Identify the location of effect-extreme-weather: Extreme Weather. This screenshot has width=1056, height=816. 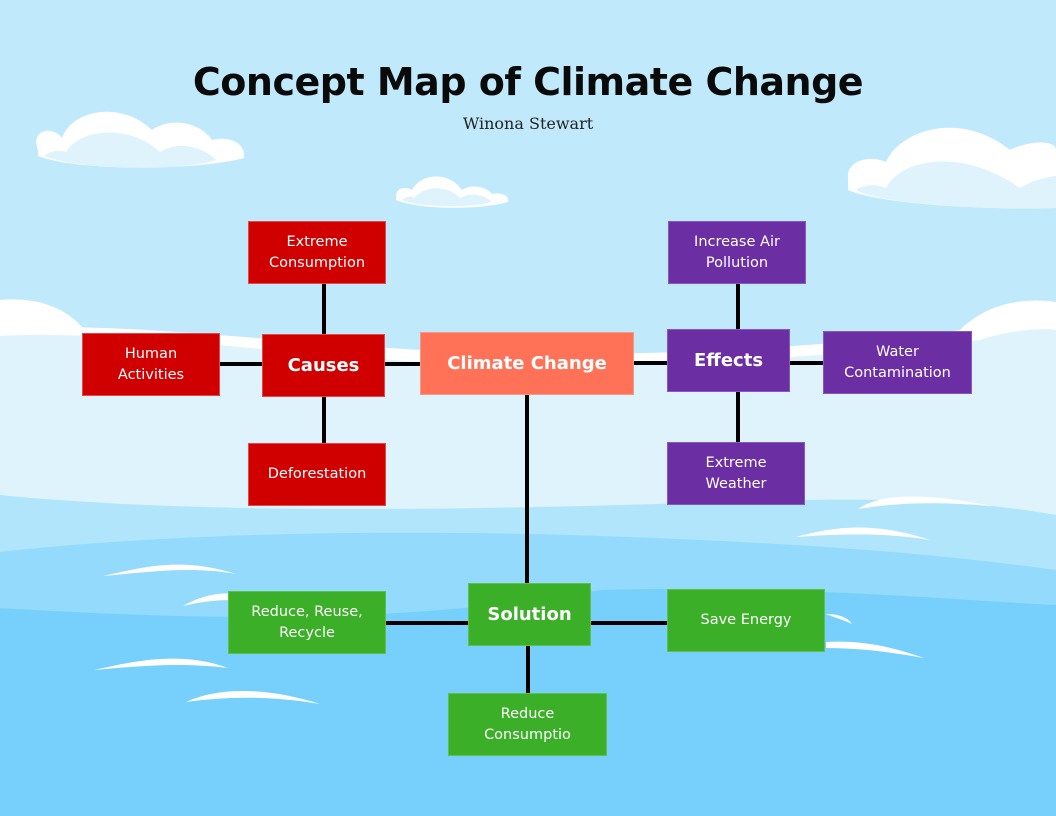
(736, 473).